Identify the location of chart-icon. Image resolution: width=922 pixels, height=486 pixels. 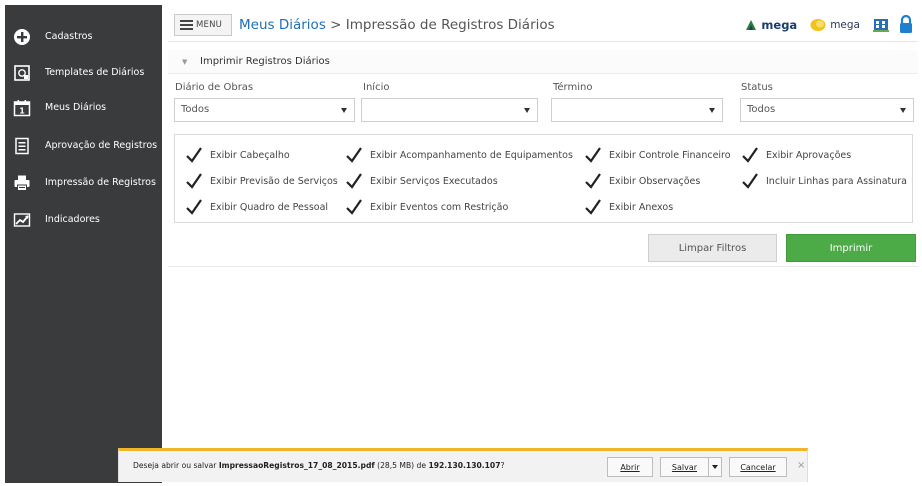
(22, 220).